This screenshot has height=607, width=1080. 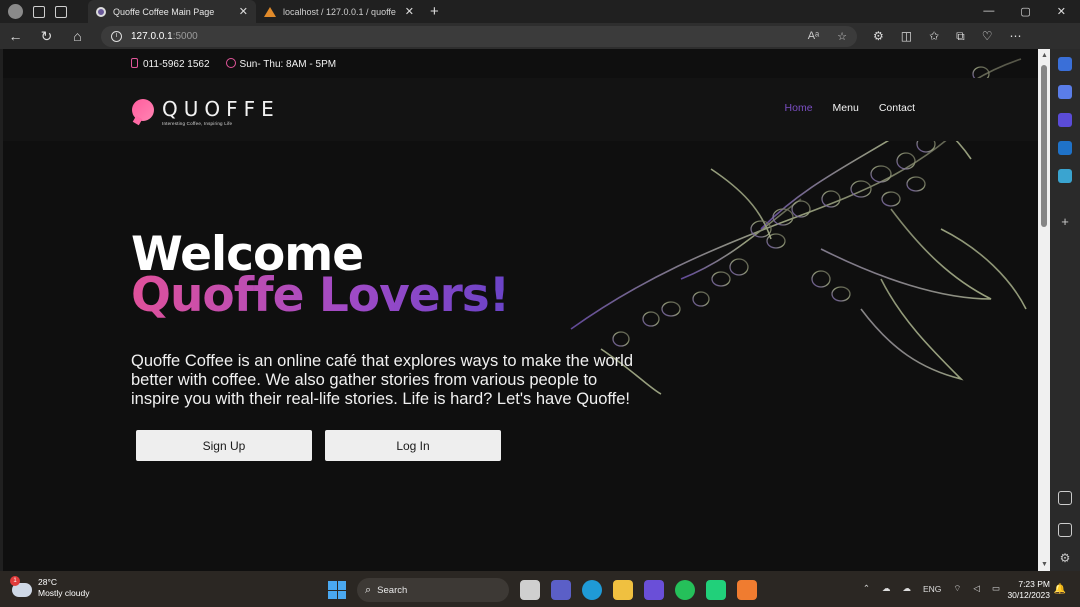 What do you see at coordinates (413, 445) in the screenshot?
I see `log-in-button: Log In` at bounding box center [413, 445].